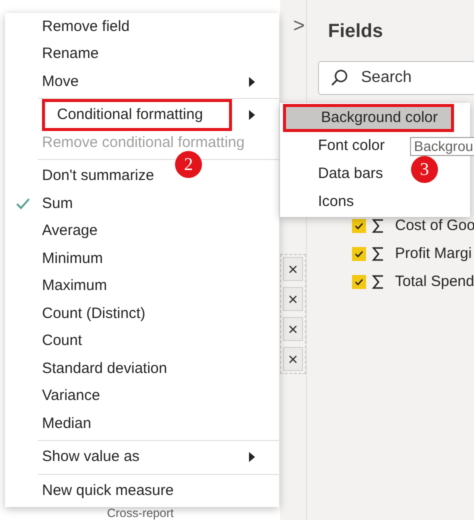 The height and width of the screenshot is (520, 474). I want to click on menu-item: Maximum, so click(75, 286).